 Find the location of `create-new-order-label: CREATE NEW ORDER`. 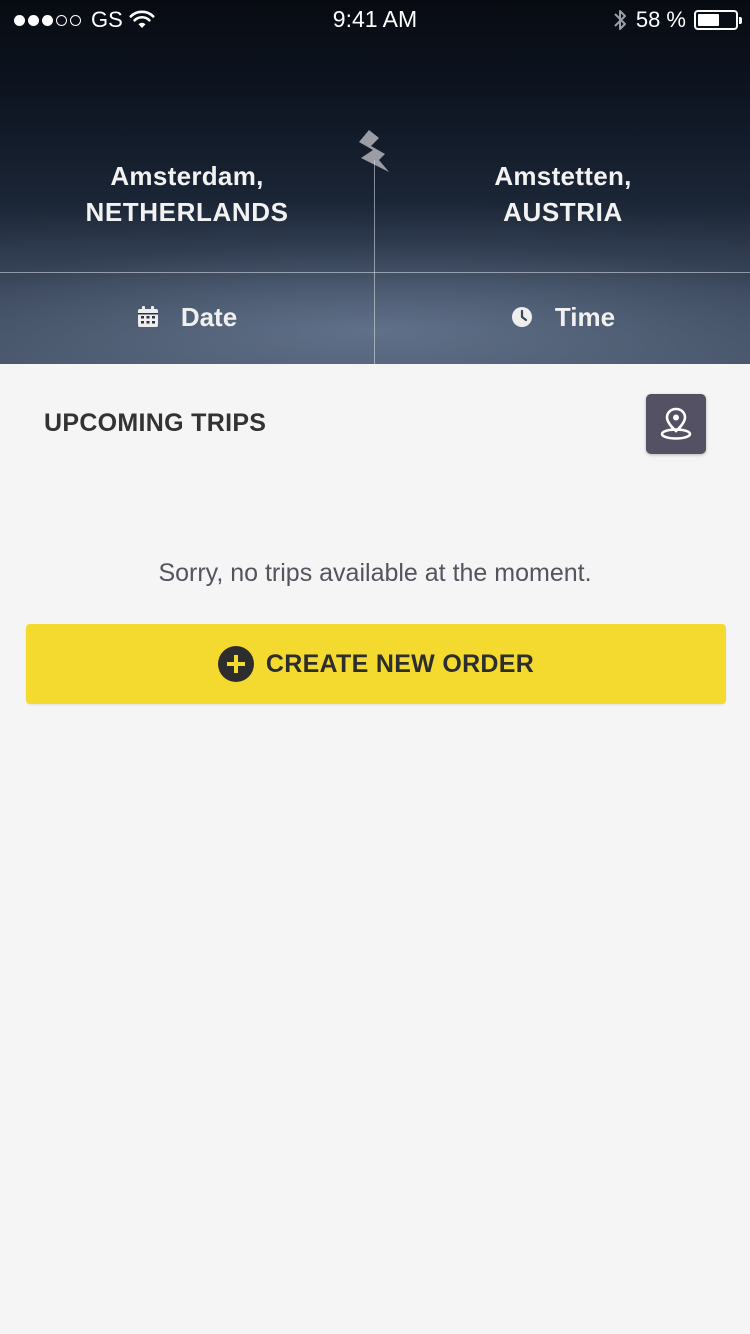

create-new-order-label: CREATE NEW ORDER is located at coordinates (400, 663).